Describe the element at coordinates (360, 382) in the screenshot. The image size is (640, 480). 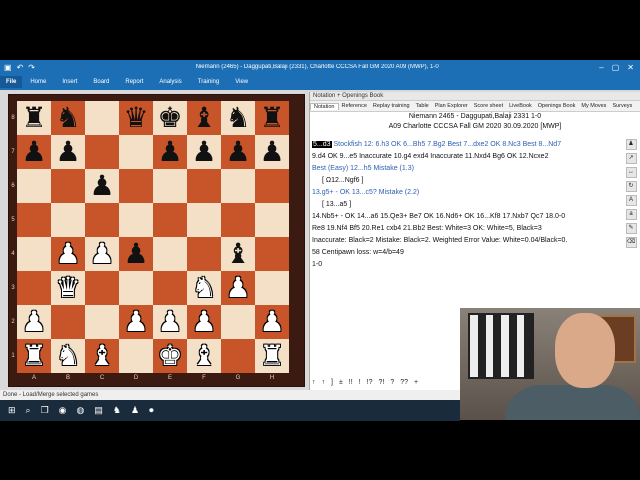
I see `annotation-button: !` at that location.